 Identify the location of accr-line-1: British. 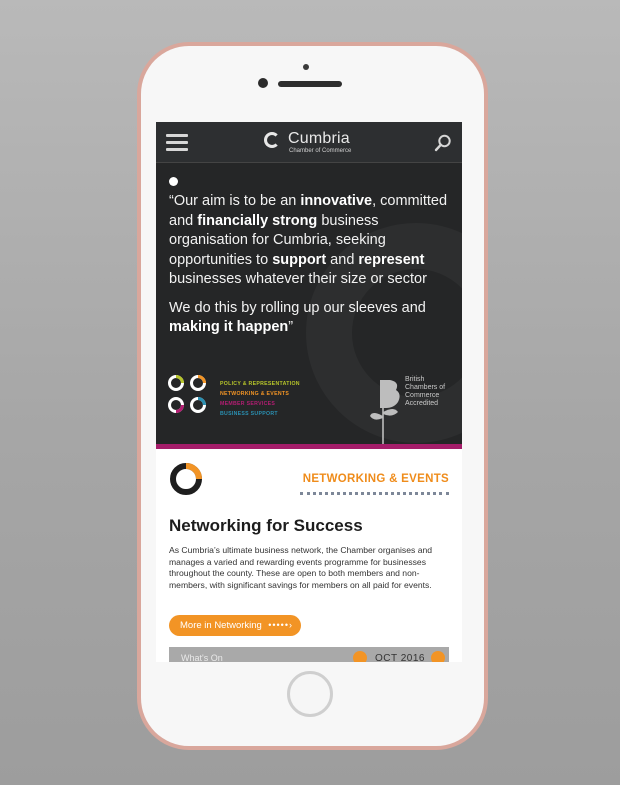
(415, 379).